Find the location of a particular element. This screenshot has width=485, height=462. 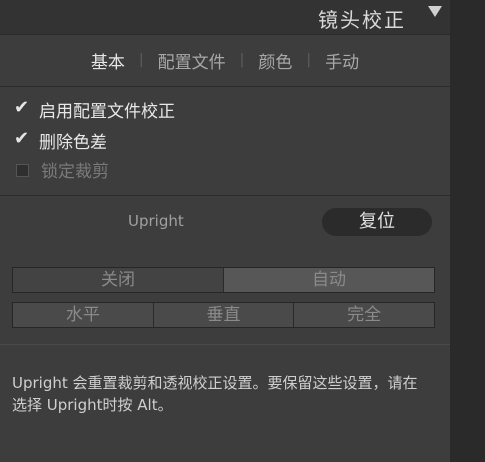

checkbox-constrain-crop: 锁定裁剪 is located at coordinates (61, 169).